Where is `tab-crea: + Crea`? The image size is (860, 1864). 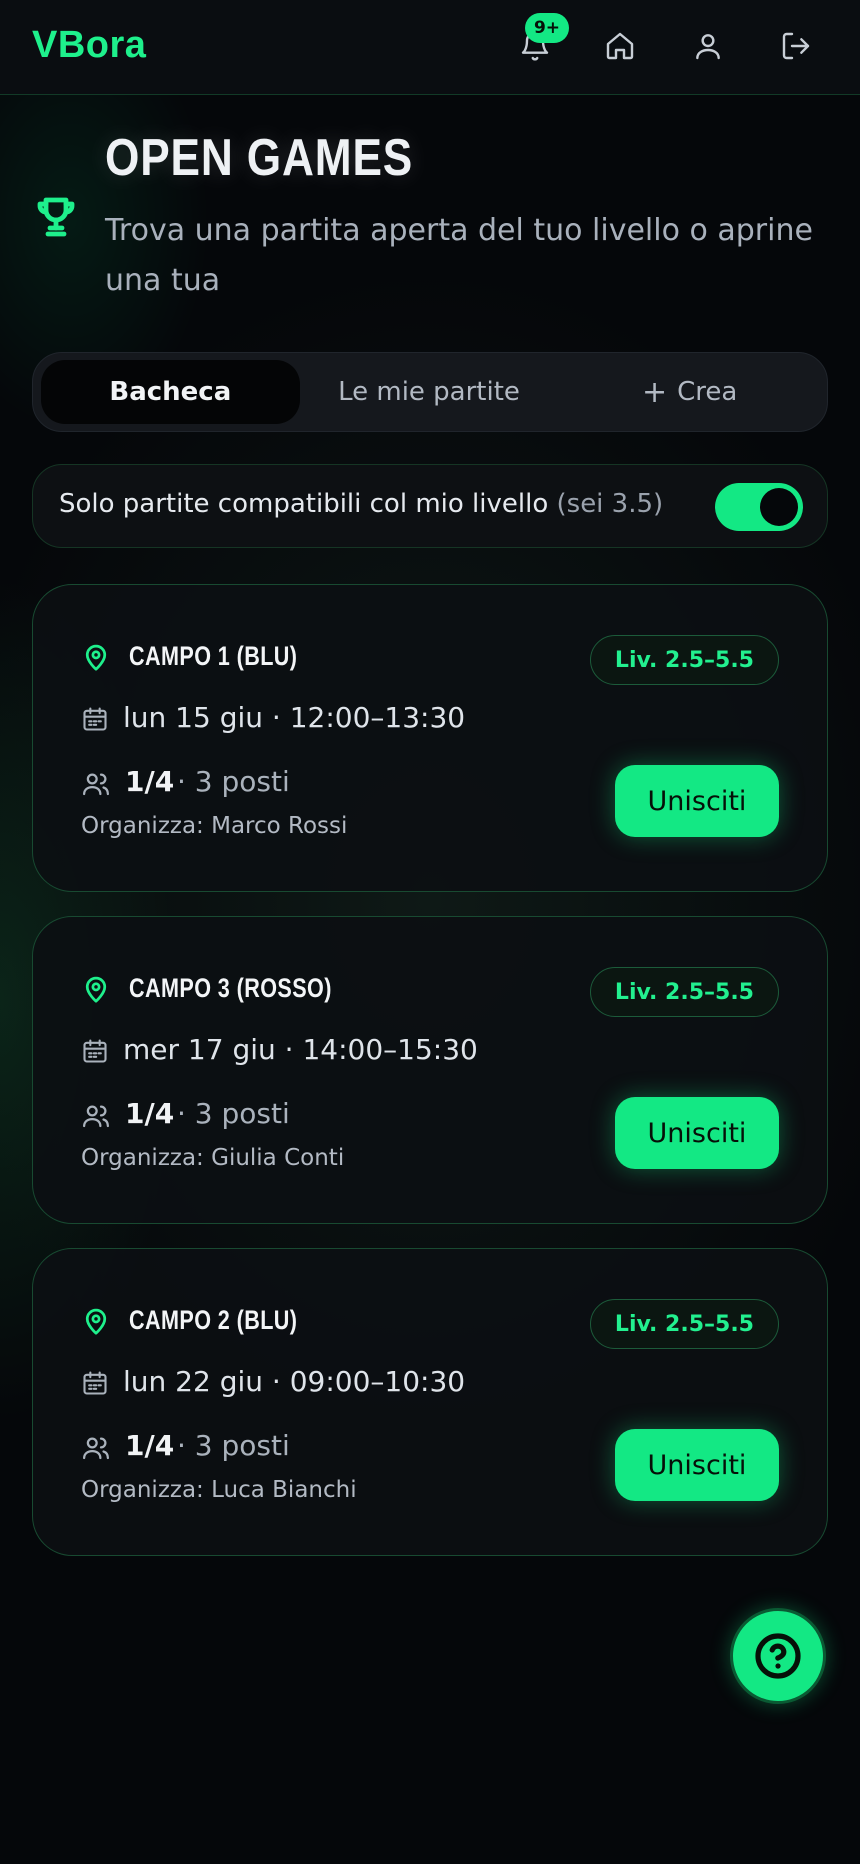
tab-crea: + Crea is located at coordinates (689, 392).